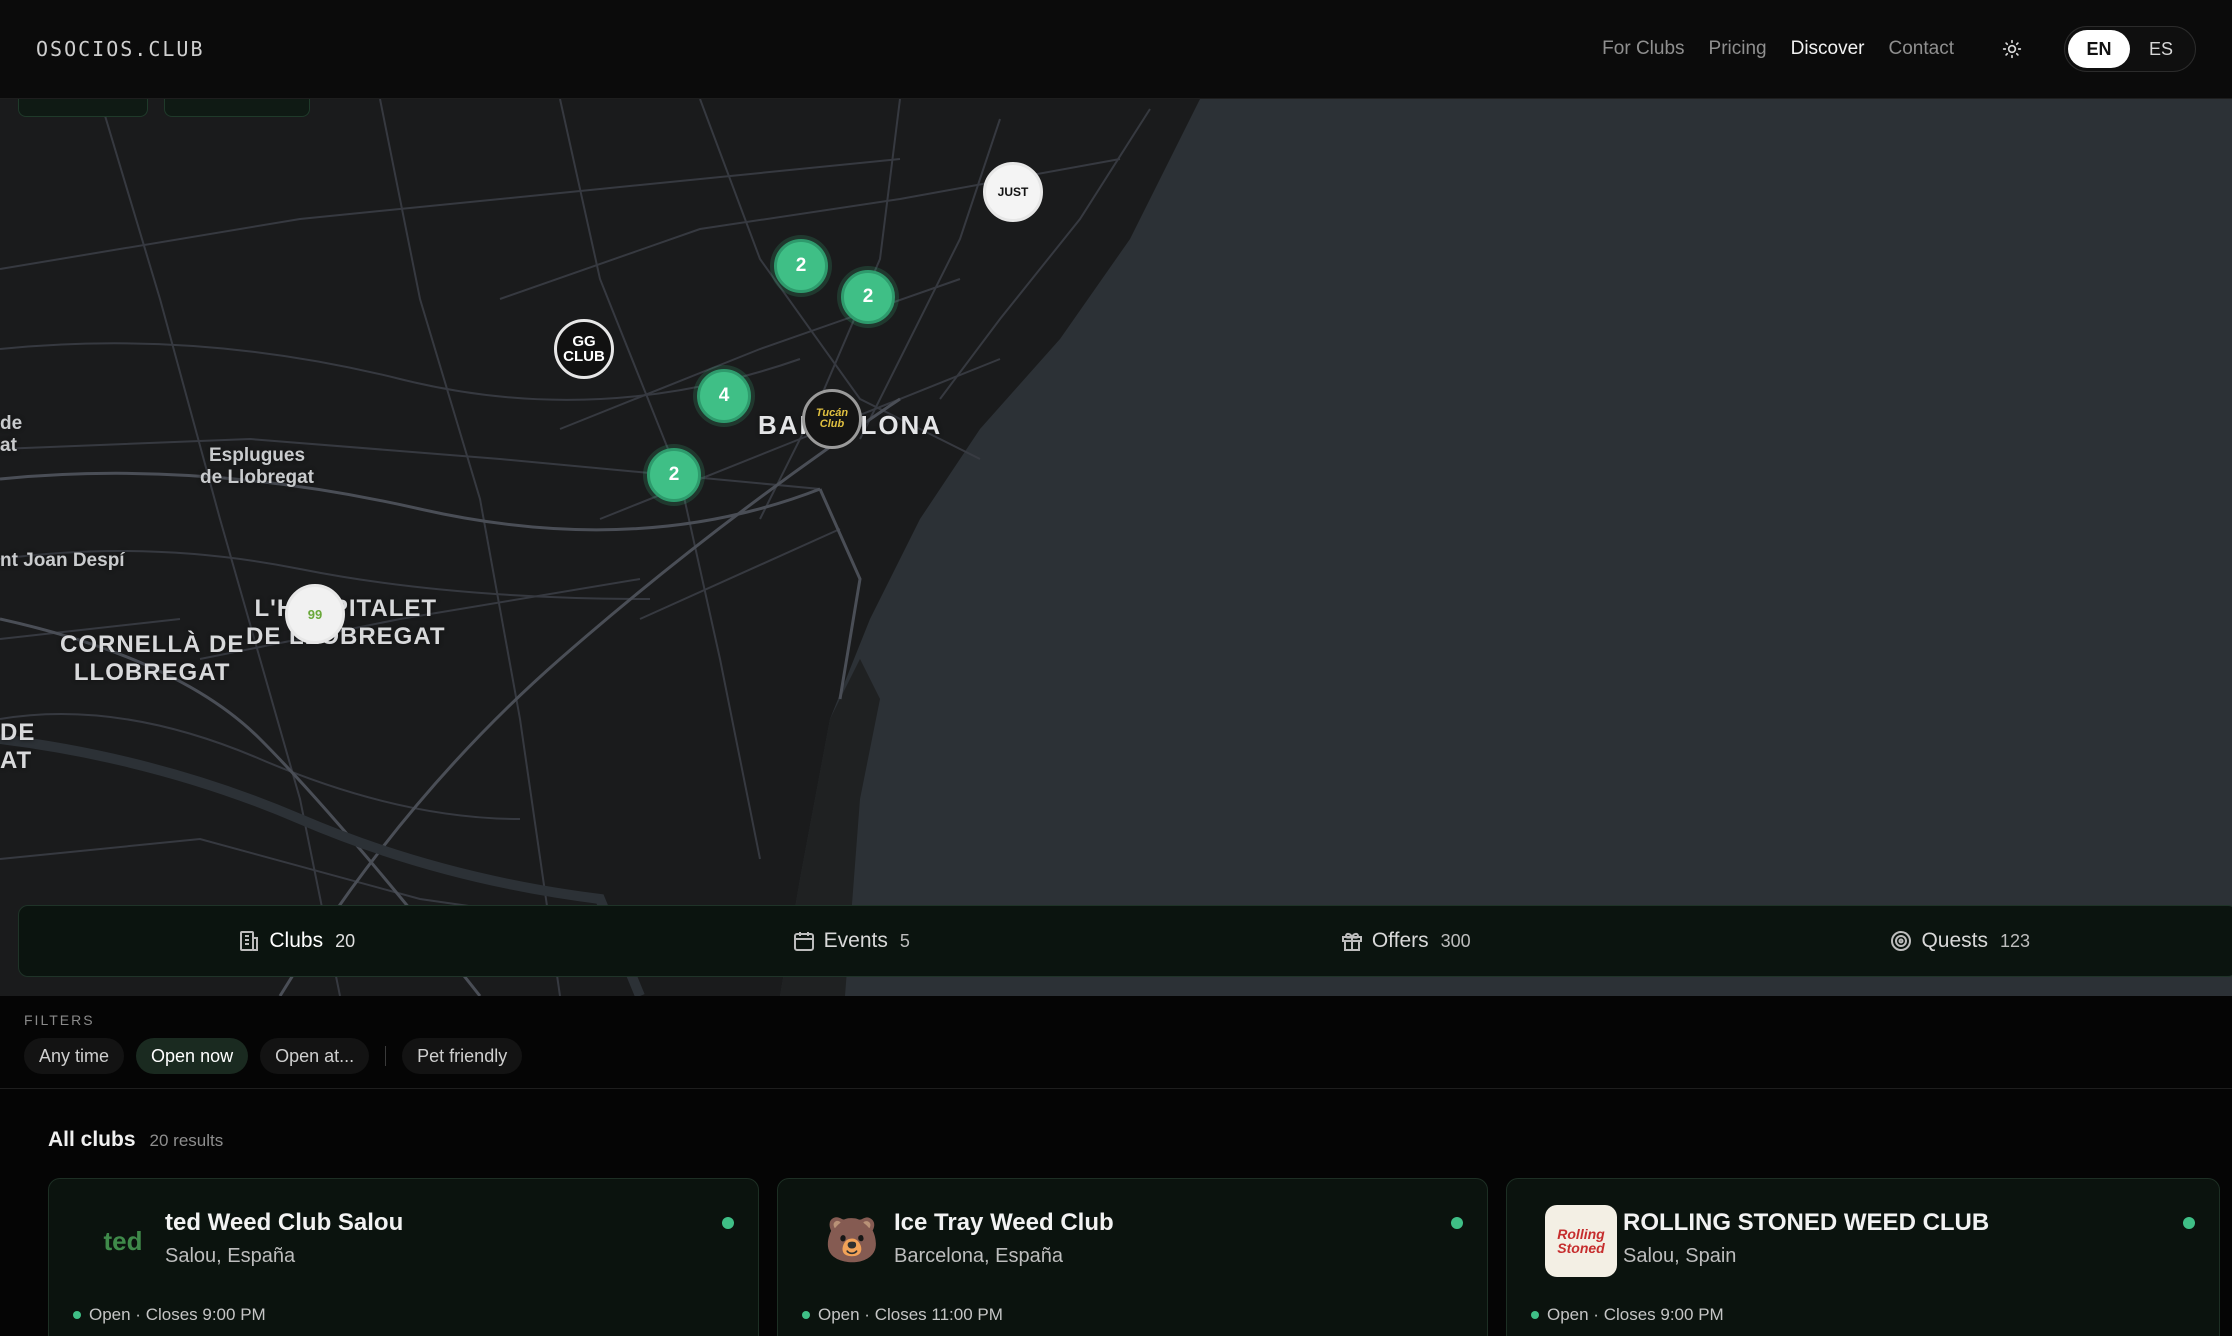 The image size is (2232, 1336). I want to click on club-hours: Open · Closes 11:00 PM, so click(902, 1315).